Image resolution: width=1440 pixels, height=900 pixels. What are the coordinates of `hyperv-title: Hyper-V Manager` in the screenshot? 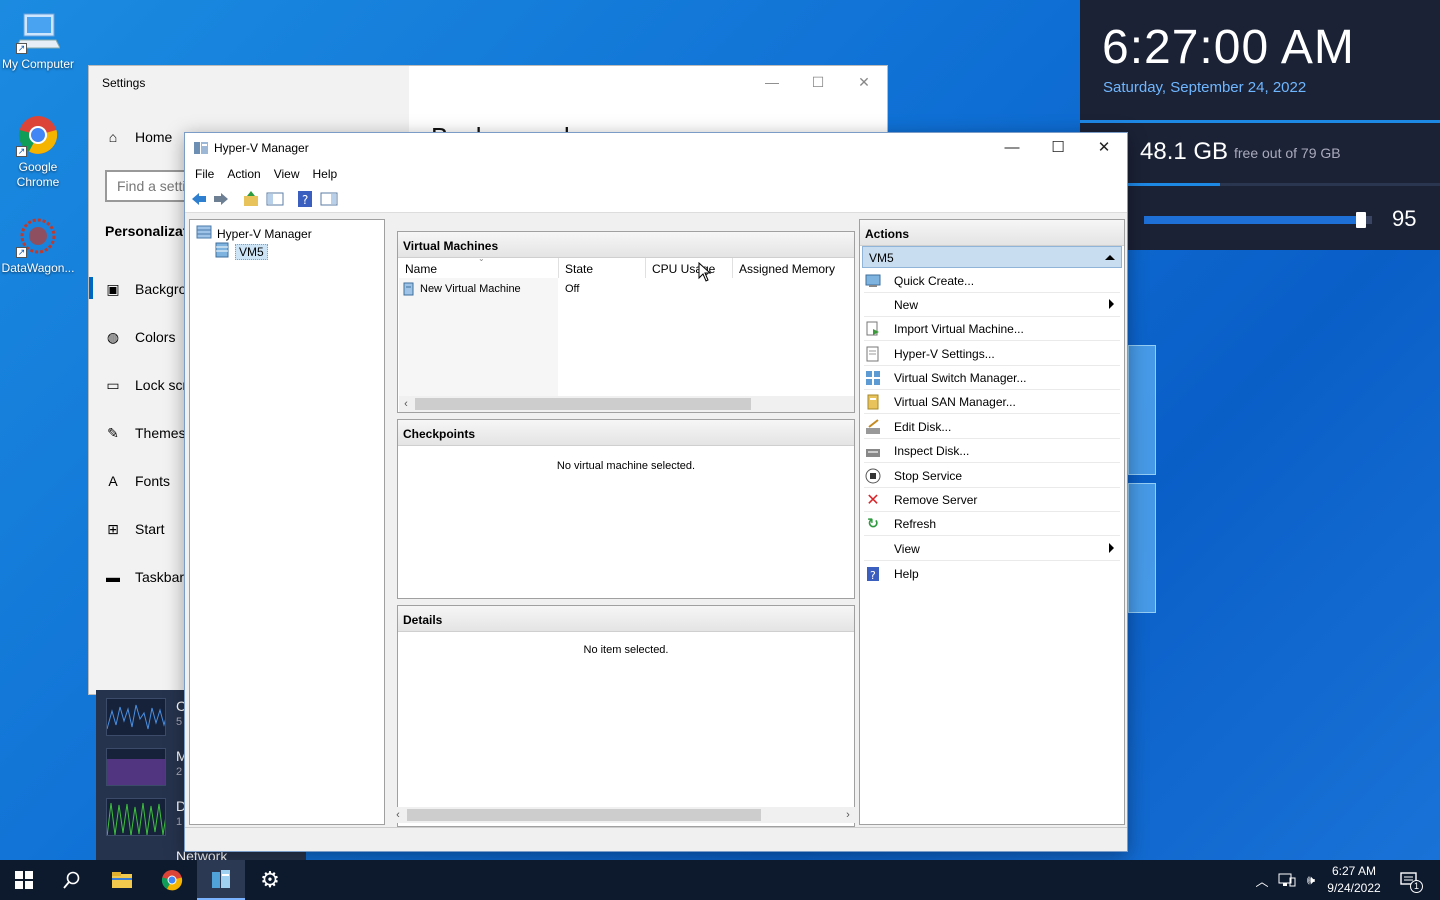 It's located at (261, 148).